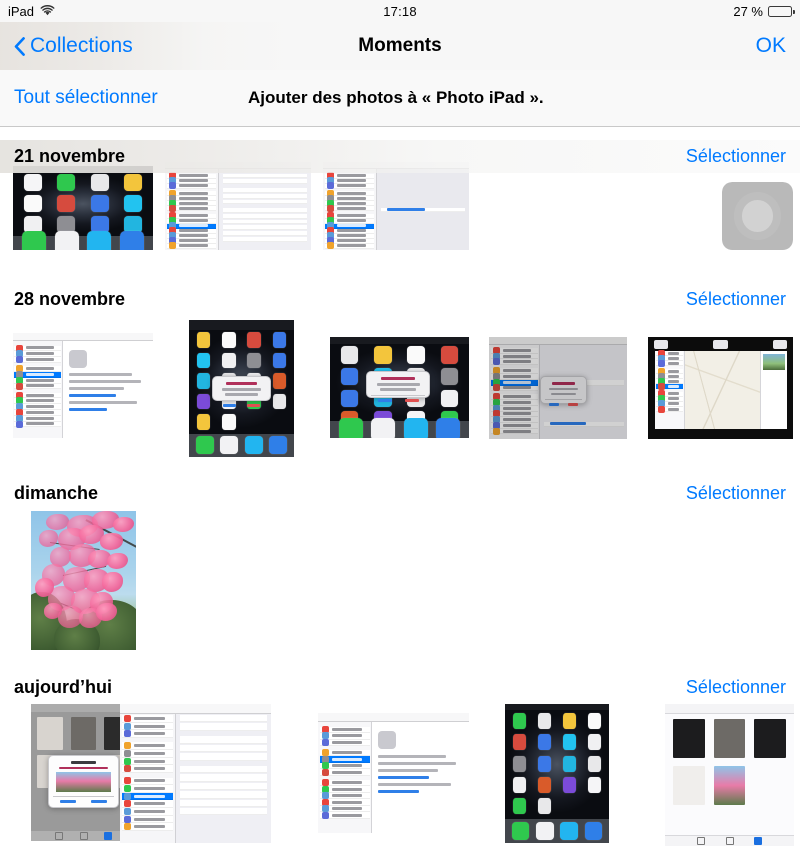  I want to click on chevron-left-icon, so click(19, 46).